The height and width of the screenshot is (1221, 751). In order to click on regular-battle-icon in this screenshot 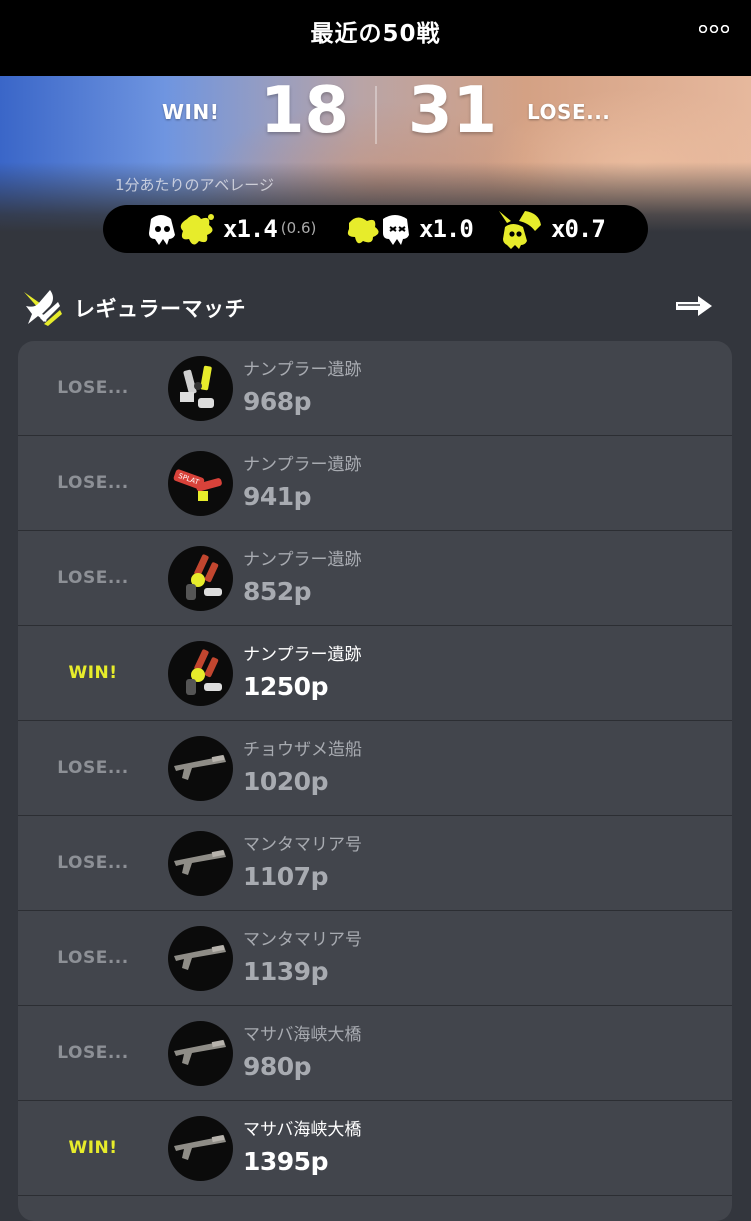, I will do `click(43, 308)`.